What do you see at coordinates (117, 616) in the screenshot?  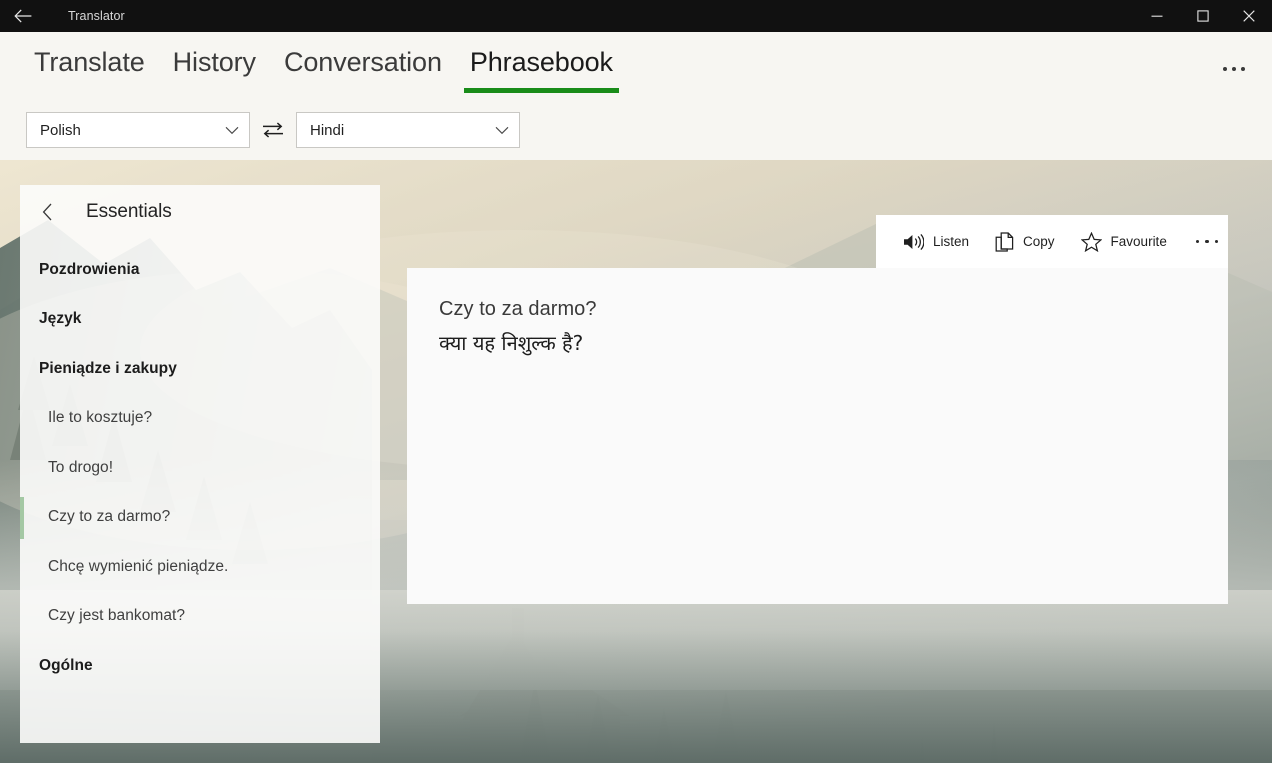 I see `list-item-label: Czy jest bankomat?` at bounding box center [117, 616].